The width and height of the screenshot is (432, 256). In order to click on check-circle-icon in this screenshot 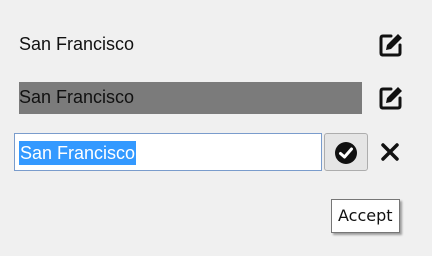, I will do `click(346, 153)`.